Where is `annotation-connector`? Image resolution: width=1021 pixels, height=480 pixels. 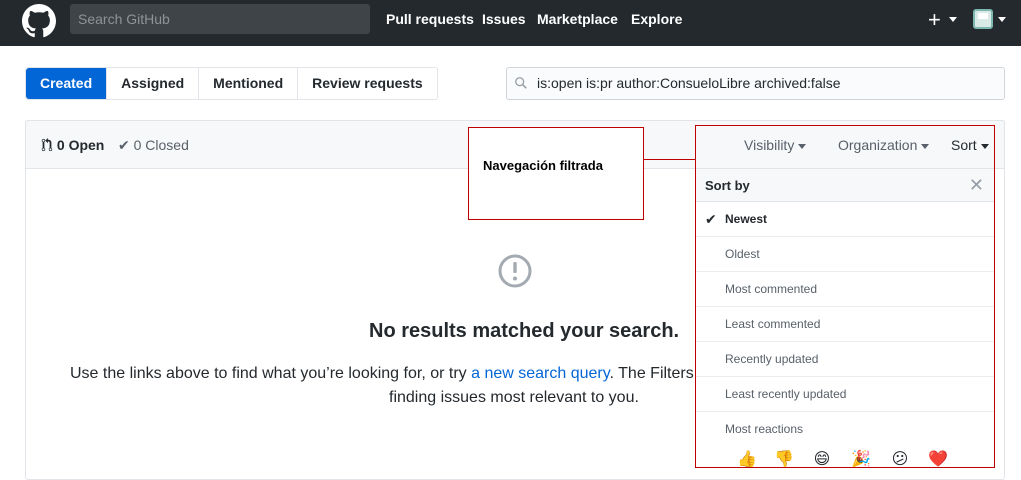
annotation-connector is located at coordinates (670, 159).